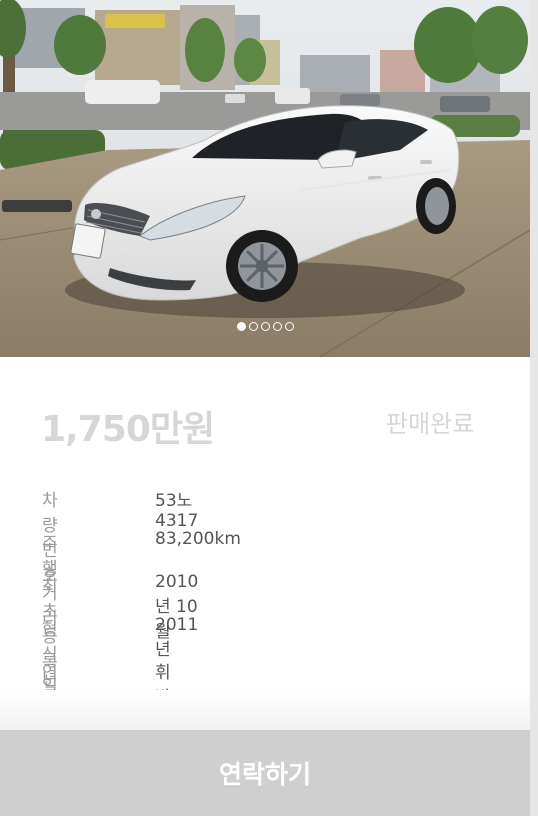 This screenshot has width=538, height=816. What do you see at coordinates (177, 511) in the screenshot?
I see `spec-value: 53노4317` at bounding box center [177, 511].